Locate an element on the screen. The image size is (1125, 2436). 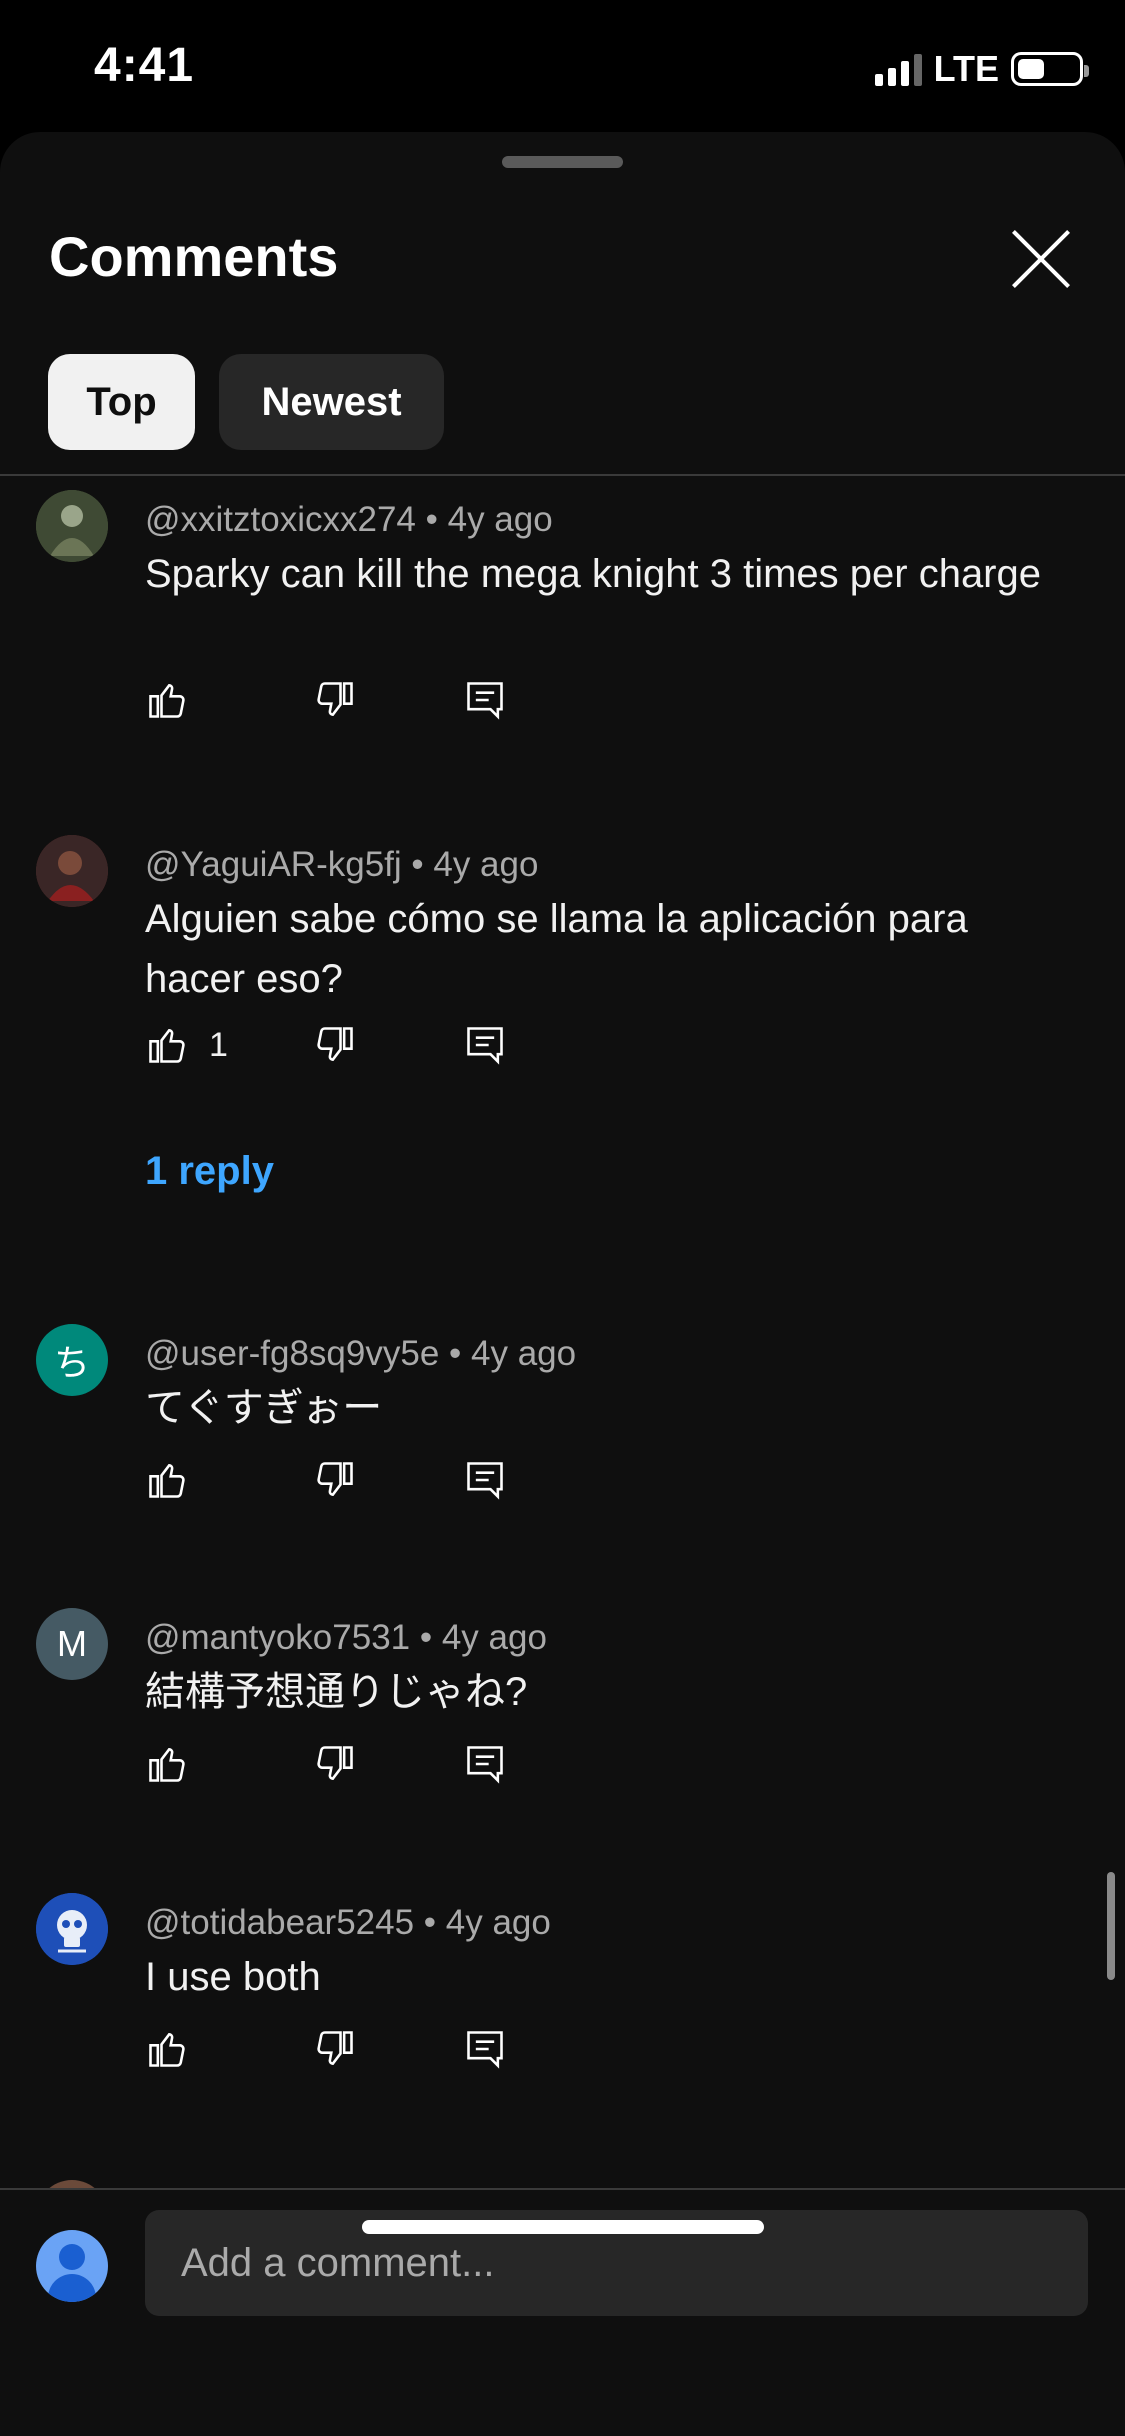
battery-icon is located at coordinates (1050, 69).